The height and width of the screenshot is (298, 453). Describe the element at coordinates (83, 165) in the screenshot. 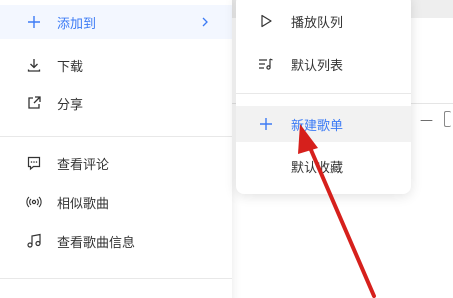

I see `menu-item-label: 查看评论` at that location.